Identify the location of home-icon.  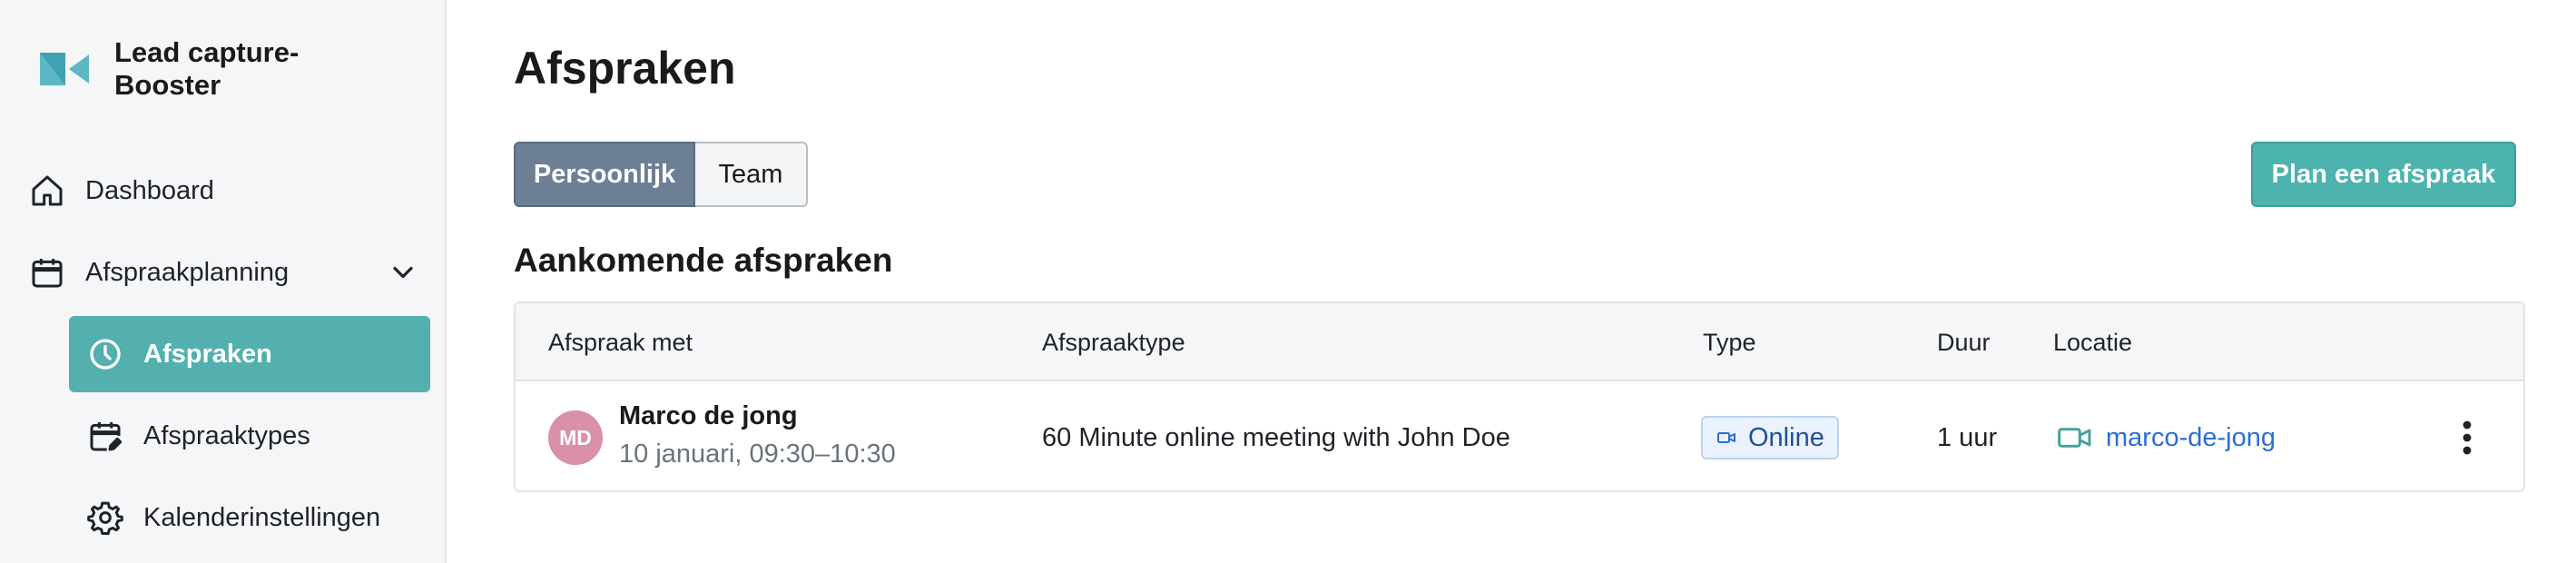
(47, 191).